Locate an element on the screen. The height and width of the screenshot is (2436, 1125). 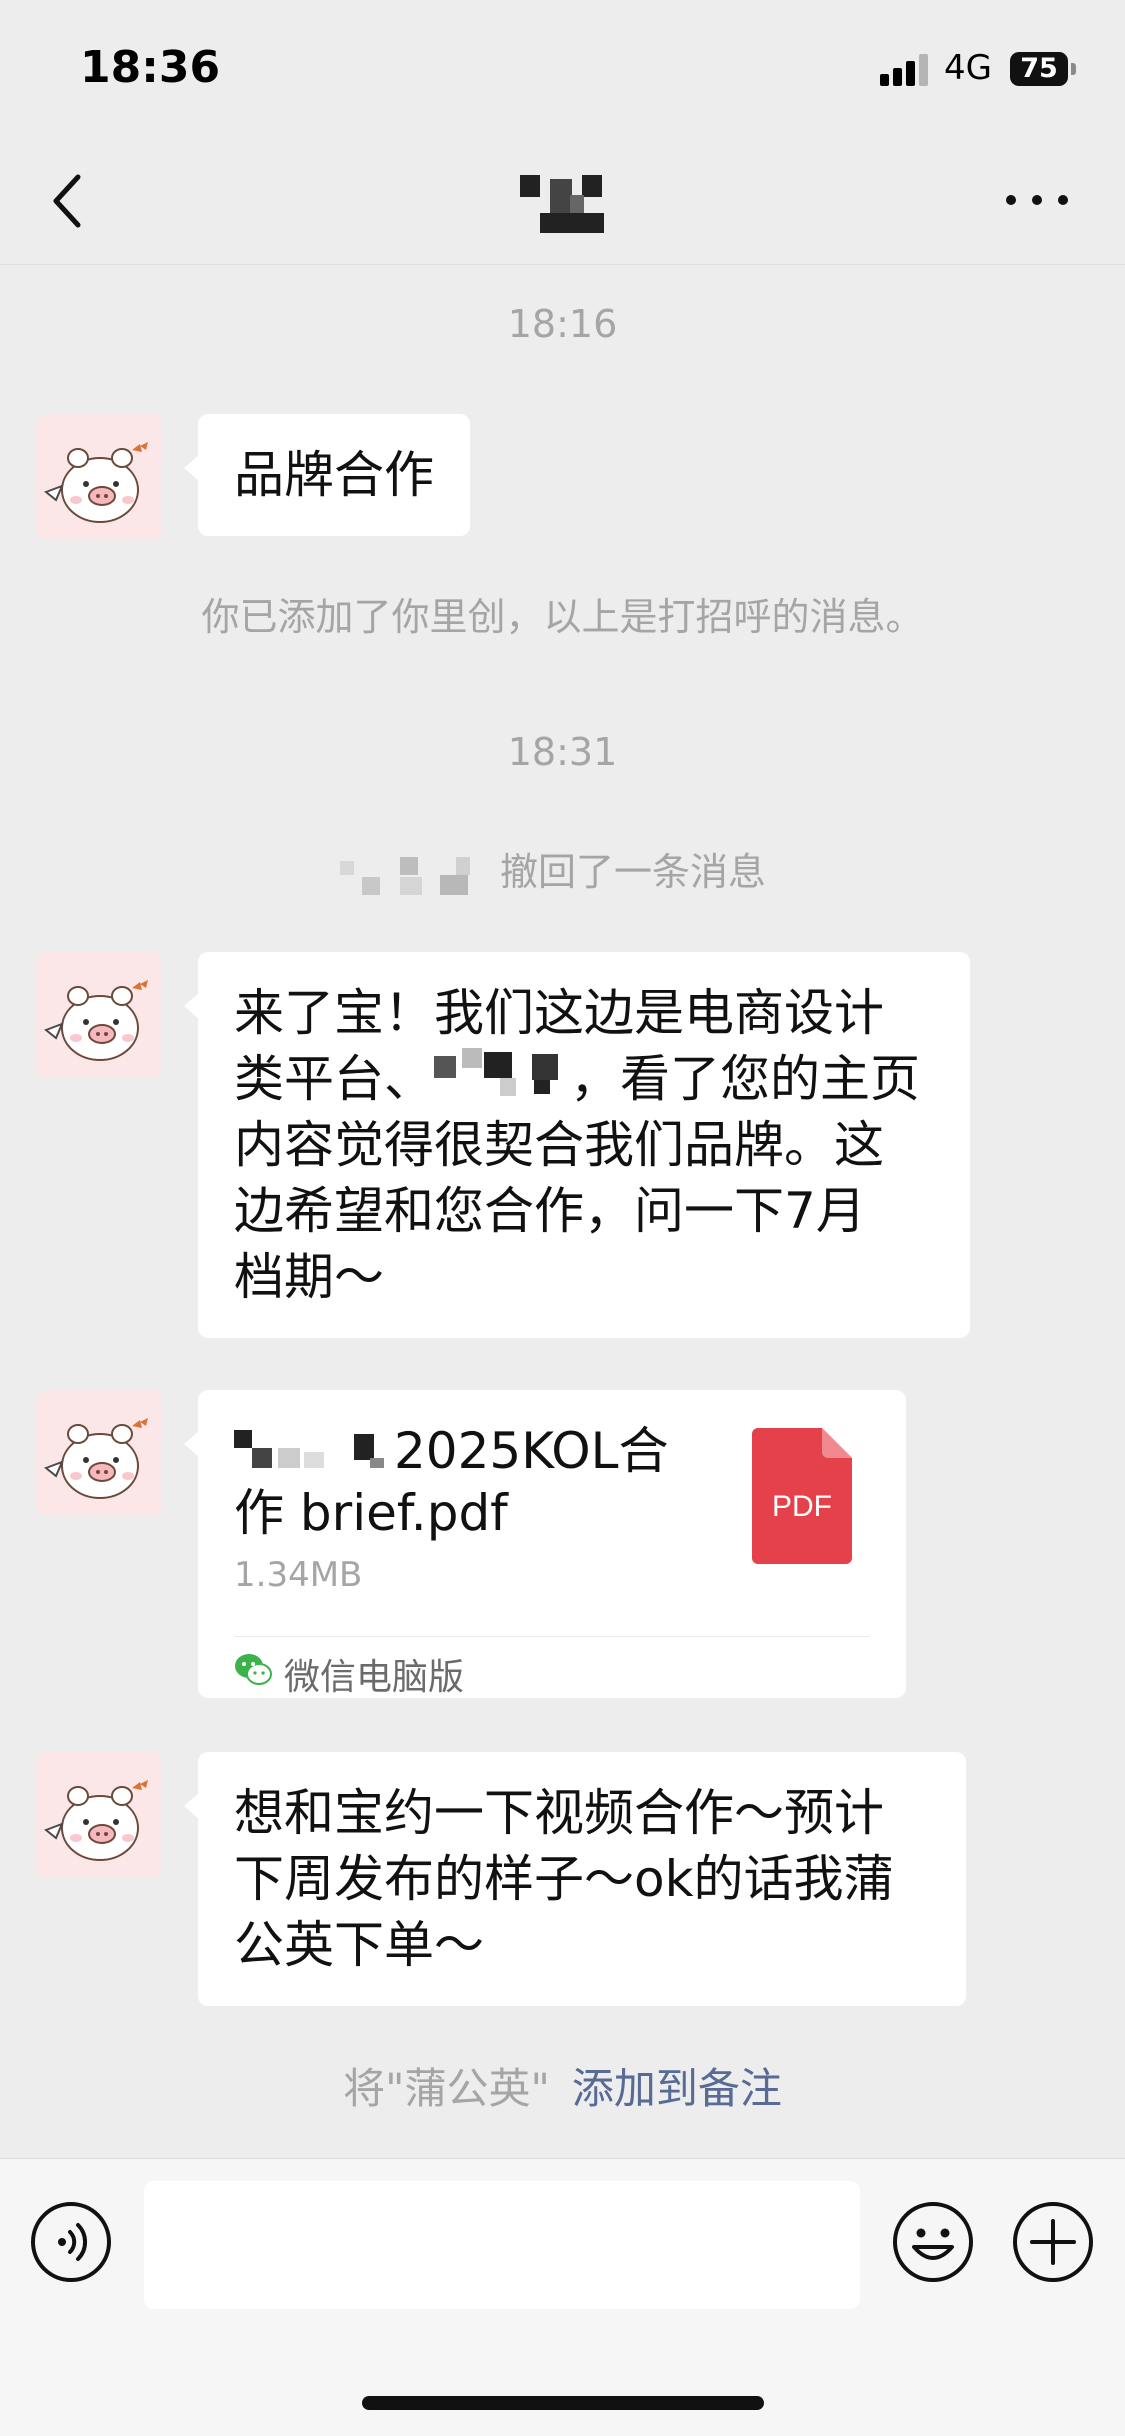
chevron-left-icon is located at coordinates (71, 201).